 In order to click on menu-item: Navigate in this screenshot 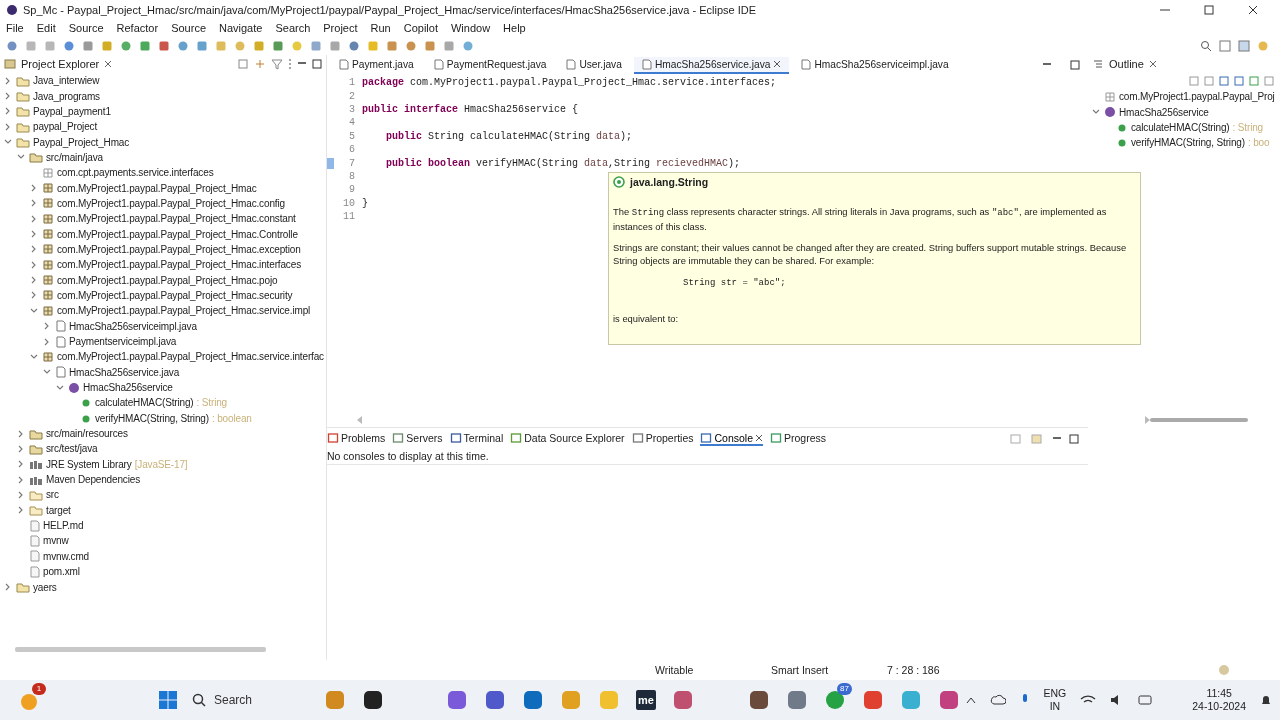, I will do `click(241, 28)`.